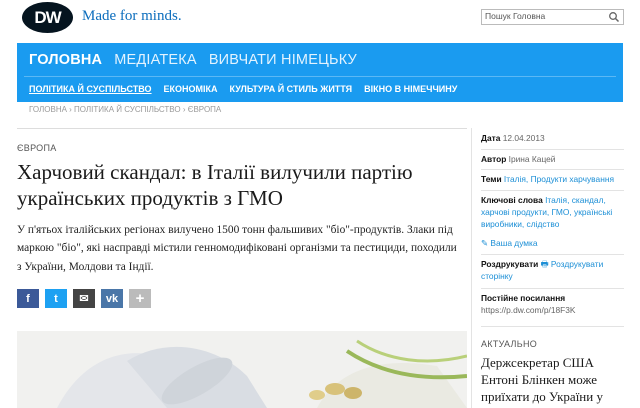  I want to click on nav-home: ГОЛОВНА, so click(65, 60).